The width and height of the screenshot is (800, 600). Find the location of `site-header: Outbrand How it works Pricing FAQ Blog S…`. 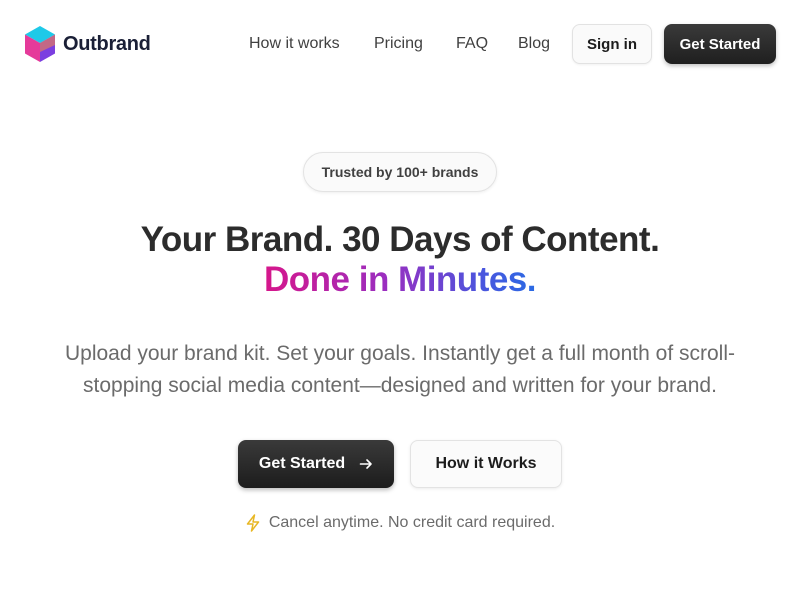

site-header: Outbrand How it works Pricing FAQ Blog S… is located at coordinates (400, 44).